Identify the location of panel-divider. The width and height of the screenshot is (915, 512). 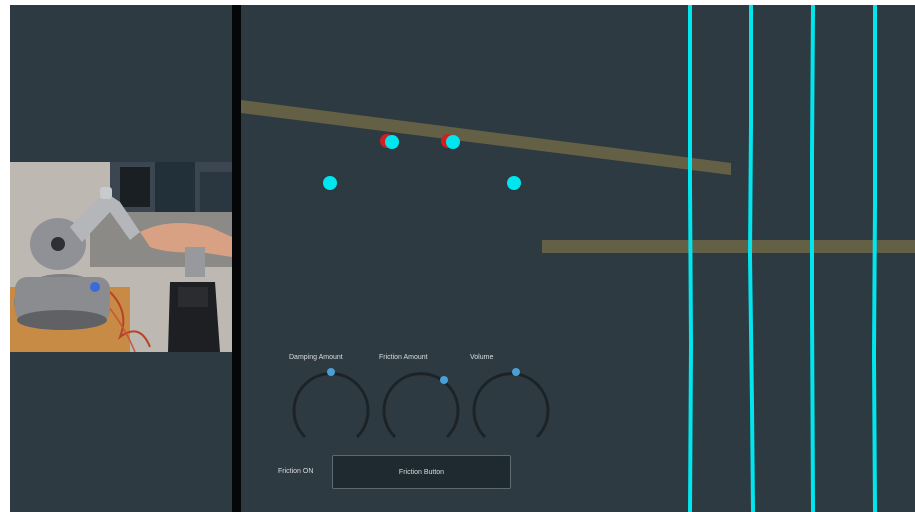
(236, 258).